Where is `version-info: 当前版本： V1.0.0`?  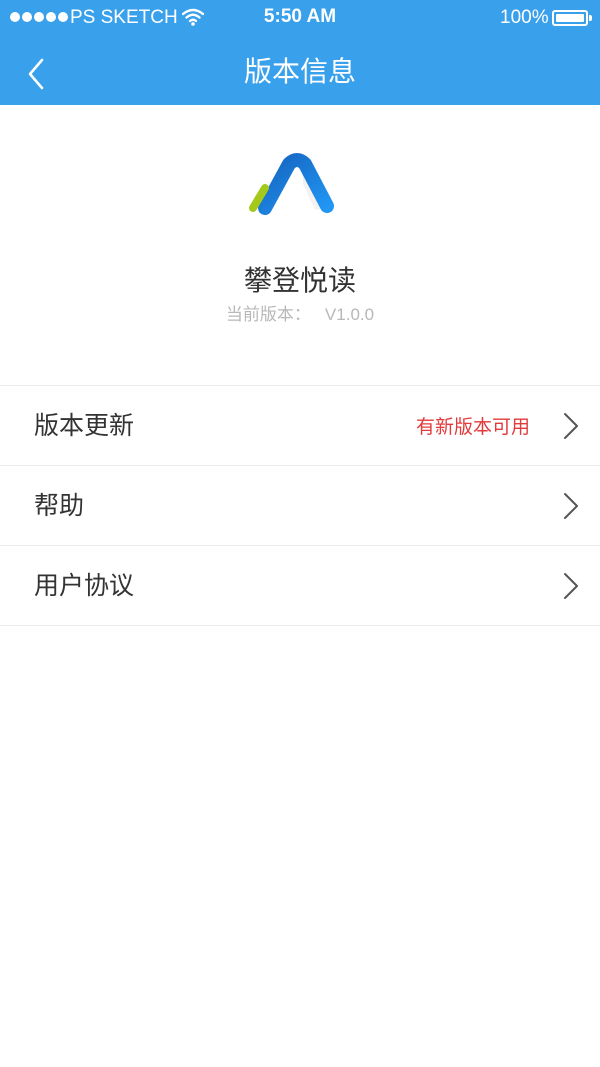 version-info: 当前版本： V1.0.0 is located at coordinates (300, 315).